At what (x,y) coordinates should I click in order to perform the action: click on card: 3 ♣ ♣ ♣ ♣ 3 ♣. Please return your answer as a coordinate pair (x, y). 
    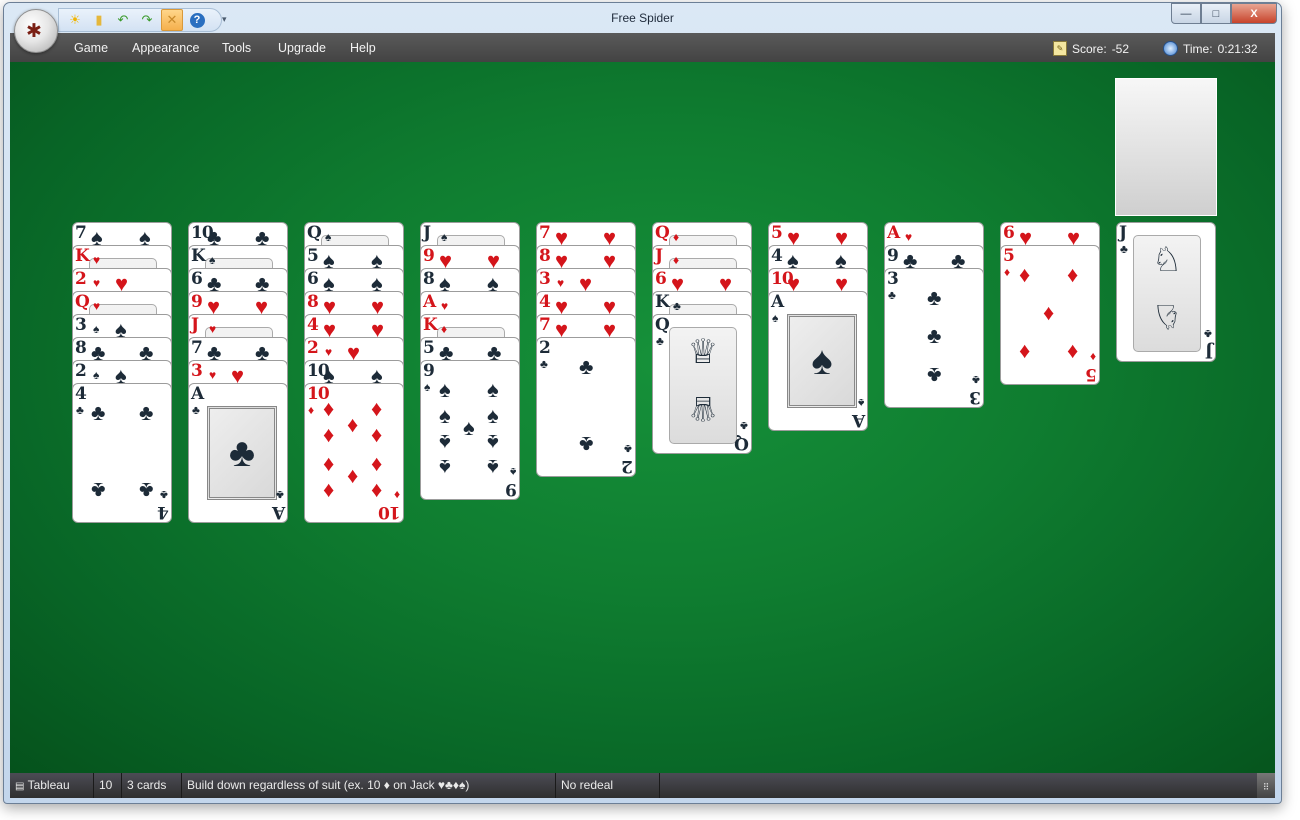
    Looking at the image, I should click on (934, 338).